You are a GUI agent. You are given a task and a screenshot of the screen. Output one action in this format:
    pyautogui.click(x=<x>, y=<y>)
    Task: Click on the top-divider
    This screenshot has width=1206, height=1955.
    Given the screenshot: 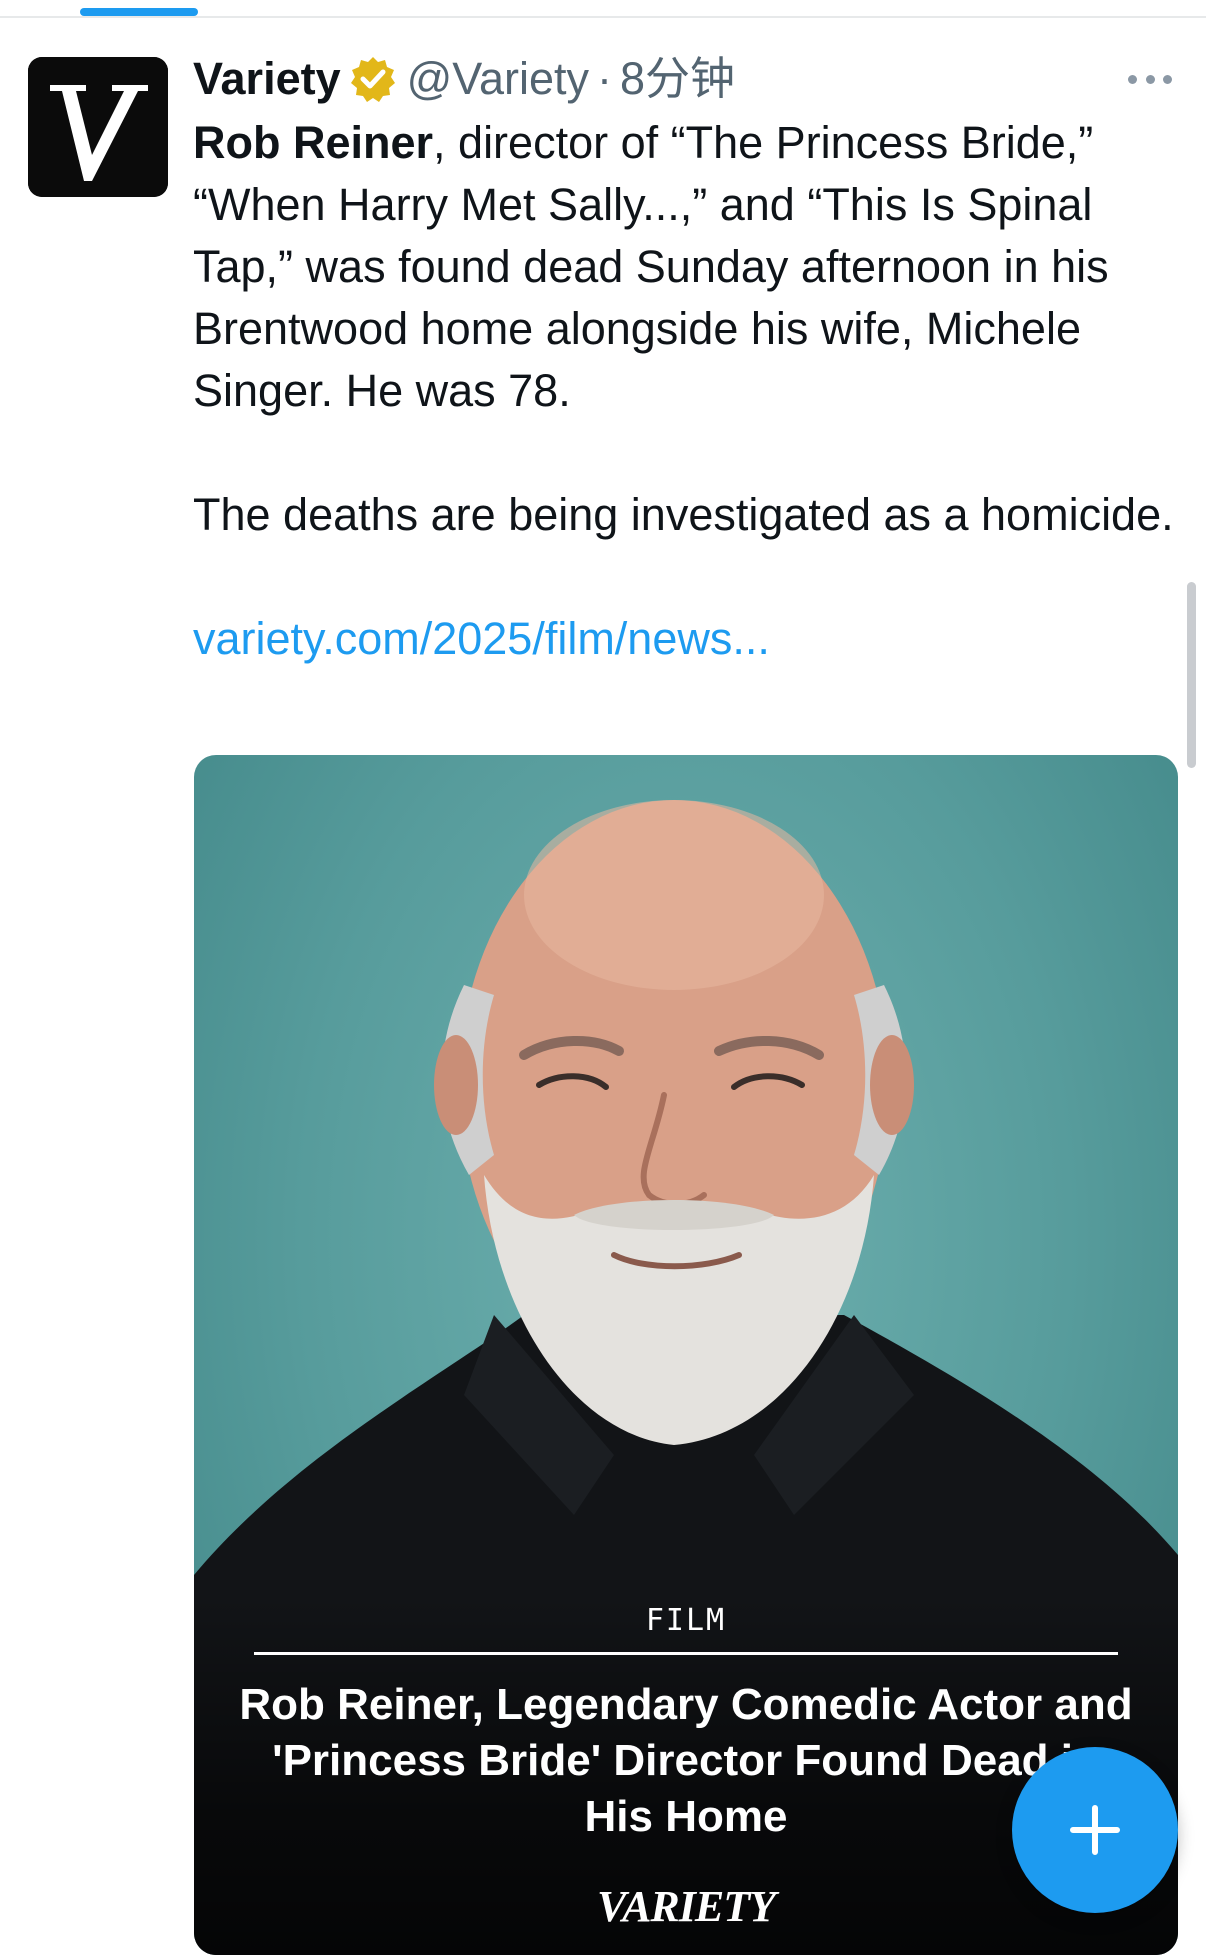 What is the action you would take?
    pyautogui.click(x=603, y=17)
    